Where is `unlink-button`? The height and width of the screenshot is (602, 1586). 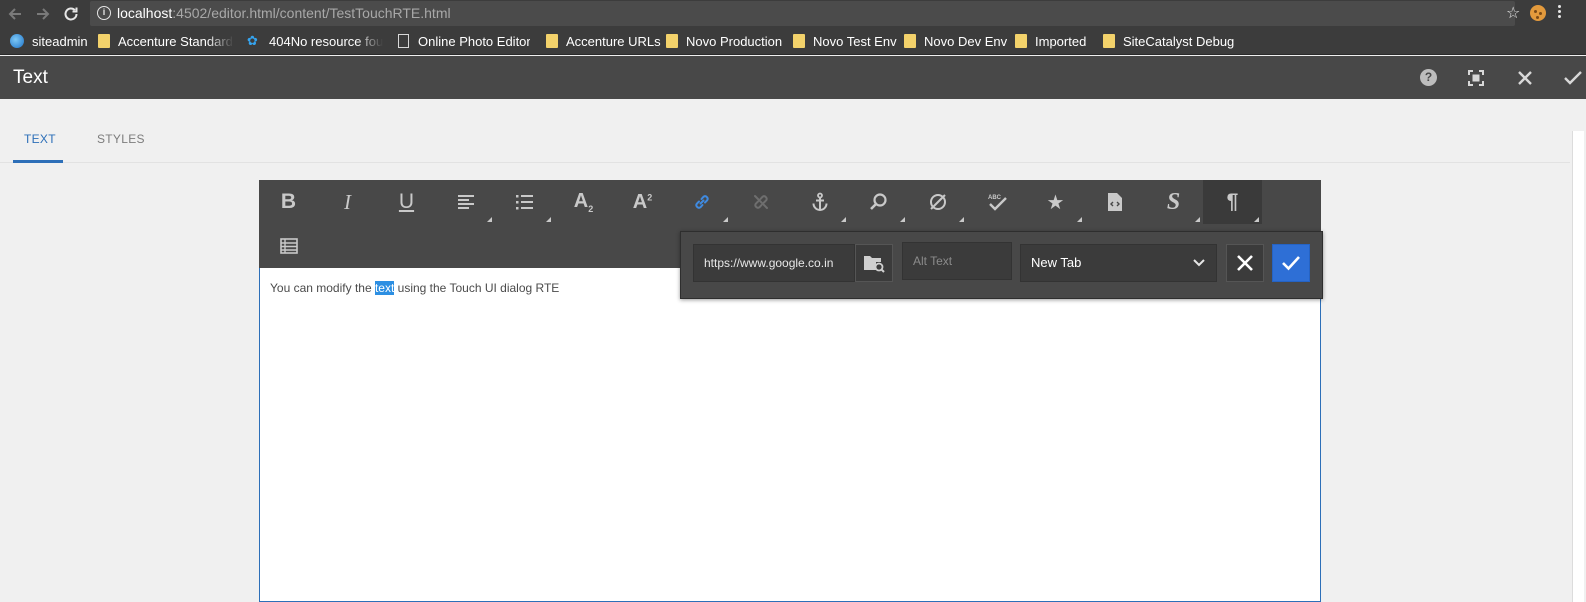
unlink-button is located at coordinates (760, 202).